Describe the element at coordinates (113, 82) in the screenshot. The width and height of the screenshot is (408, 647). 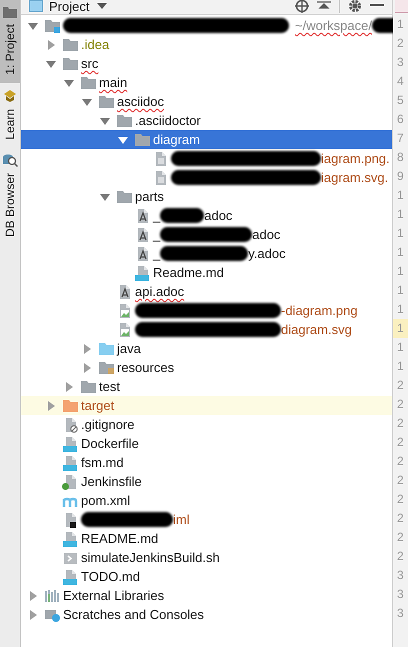
I see `item-name: main` at that location.